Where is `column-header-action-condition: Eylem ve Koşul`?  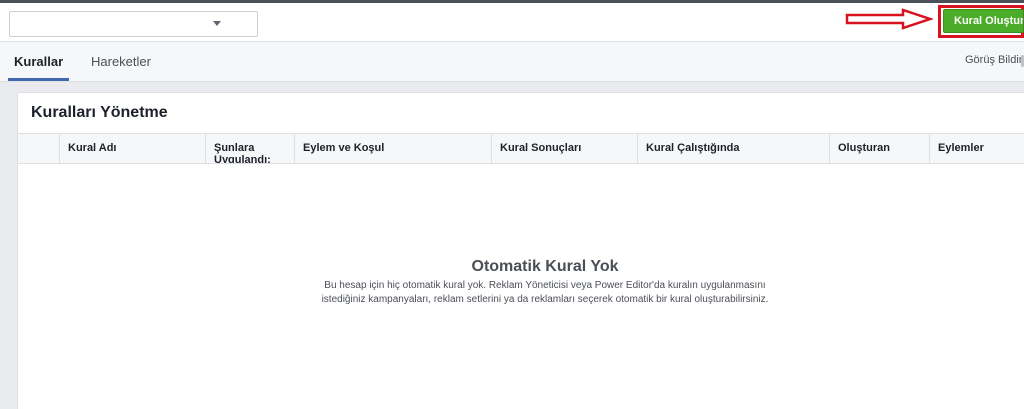
column-header-action-condition: Eylem ve Koşul is located at coordinates (392, 148).